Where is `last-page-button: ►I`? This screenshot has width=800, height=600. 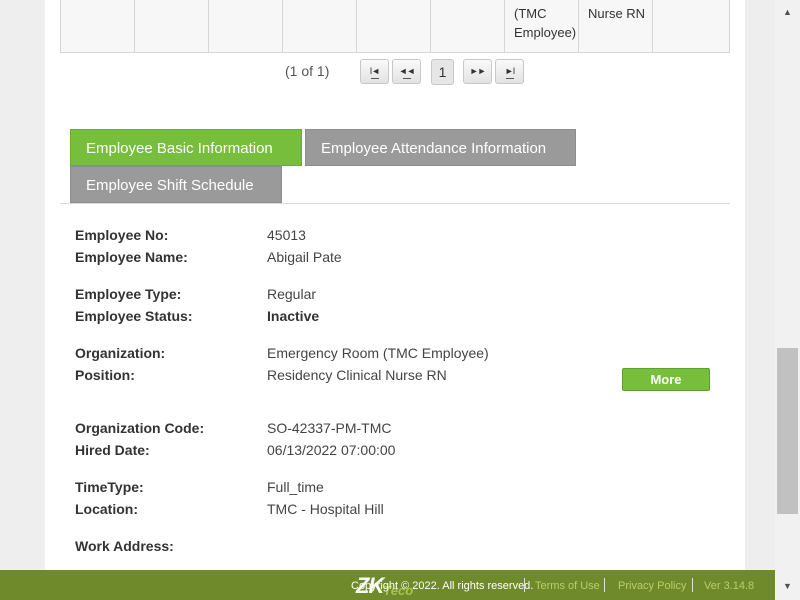
last-page-button: ►I is located at coordinates (509, 71).